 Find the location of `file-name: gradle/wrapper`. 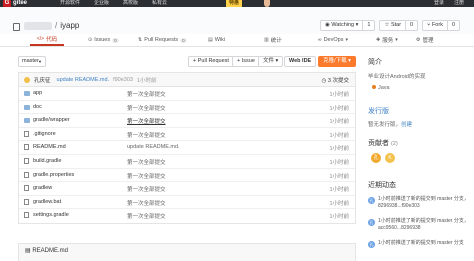

file-name: gradle/wrapper is located at coordinates (51, 120).